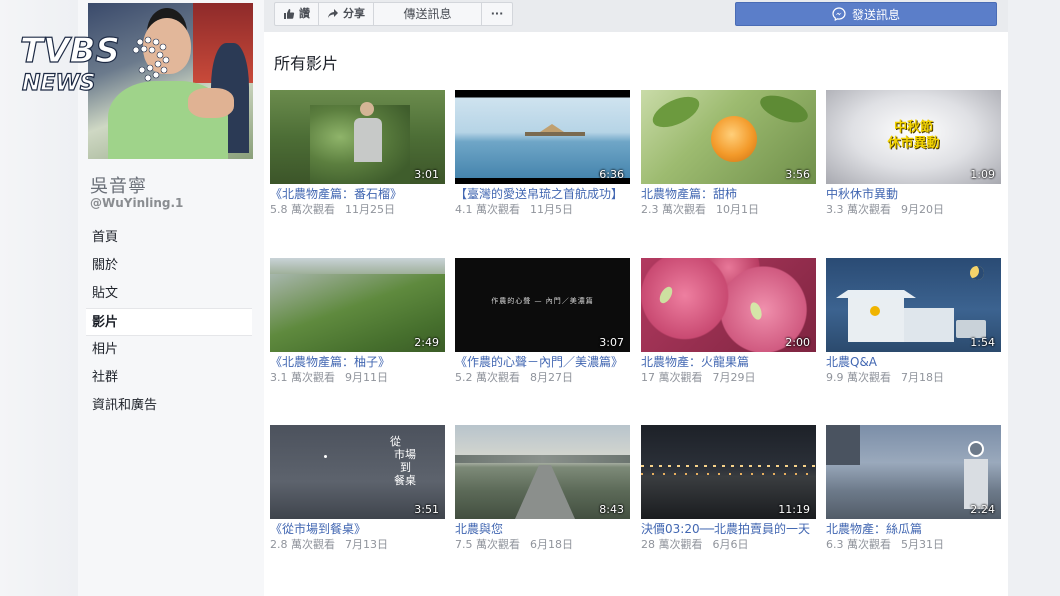 This screenshot has width=1060, height=596. What do you see at coordinates (913, 137) in the screenshot?
I see `video-thumbnail: 中秋節 休市異動 1:09` at bounding box center [913, 137].